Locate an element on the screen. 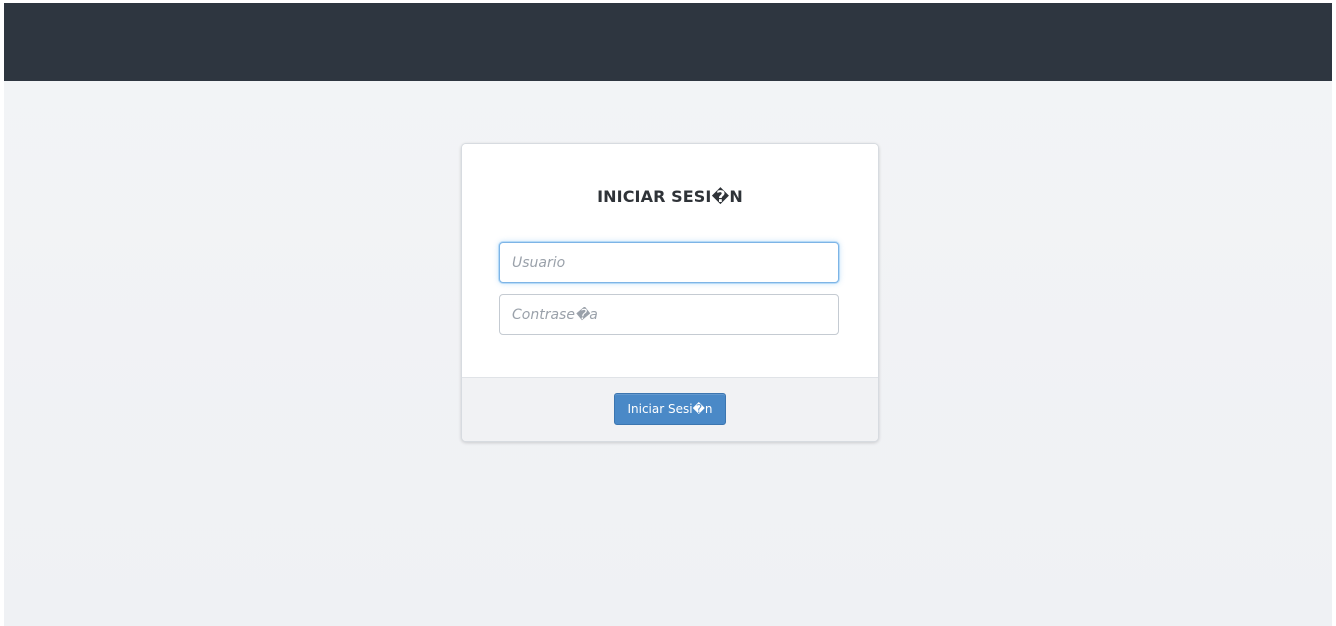 Image resolution: width=1336 pixels, height=626 pixels. login-panel: INICIAR SESI�N Iniciar Sesi�n is located at coordinates (670, 292).